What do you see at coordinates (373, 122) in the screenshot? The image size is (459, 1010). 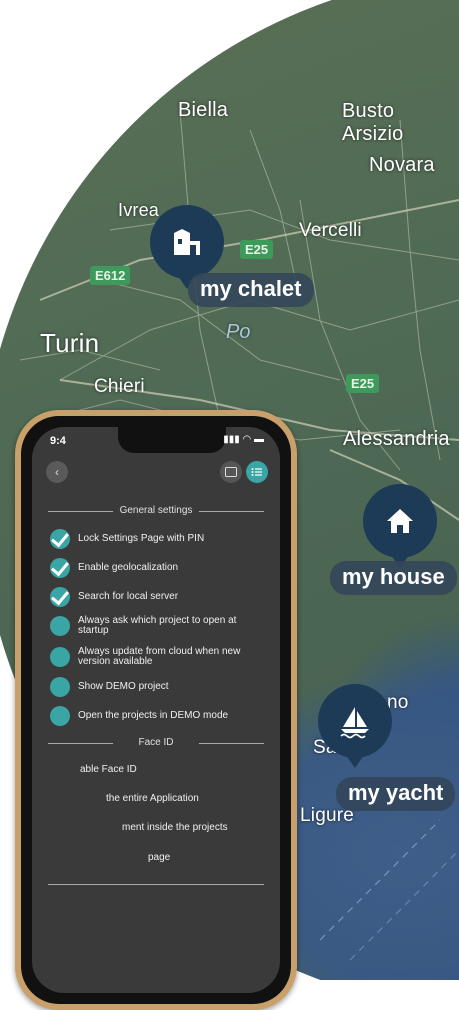 I see `city-busto-arsizio: Busto Arsizio` at bounding box center [373, 122].